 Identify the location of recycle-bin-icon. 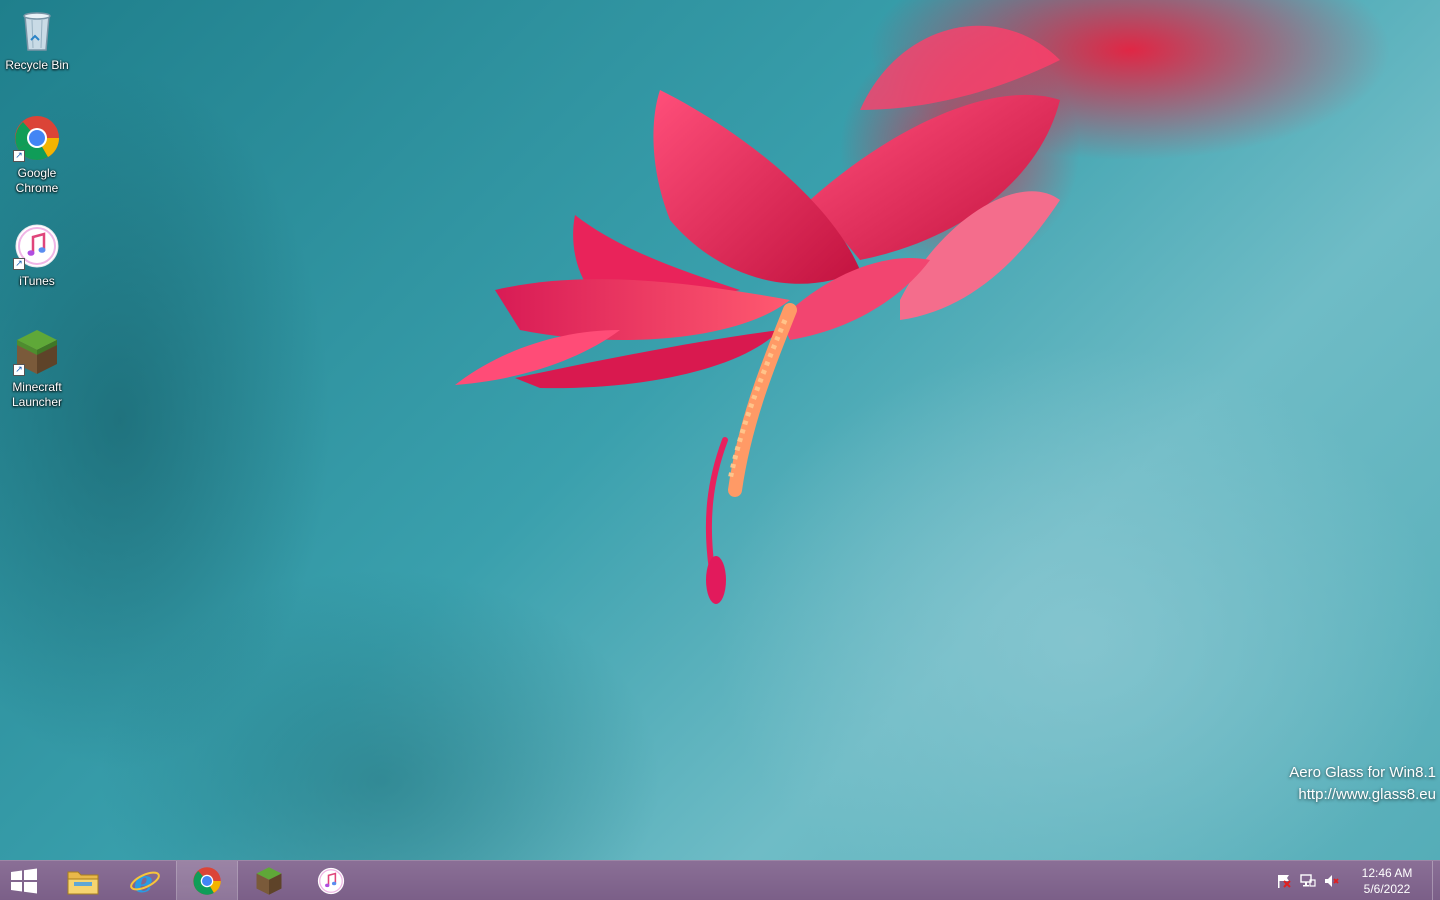
(37, 31).